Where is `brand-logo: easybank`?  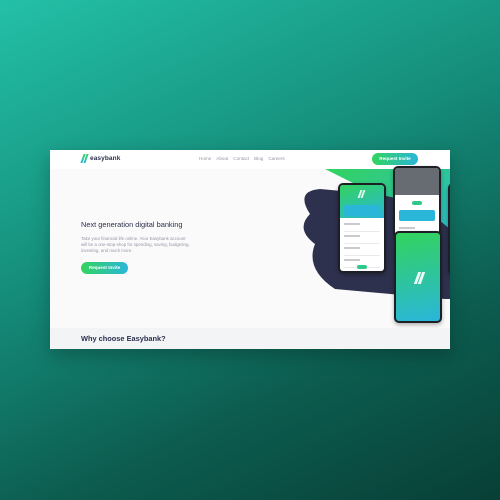
brand-logo: easybank is located at coordinates (100, 158).